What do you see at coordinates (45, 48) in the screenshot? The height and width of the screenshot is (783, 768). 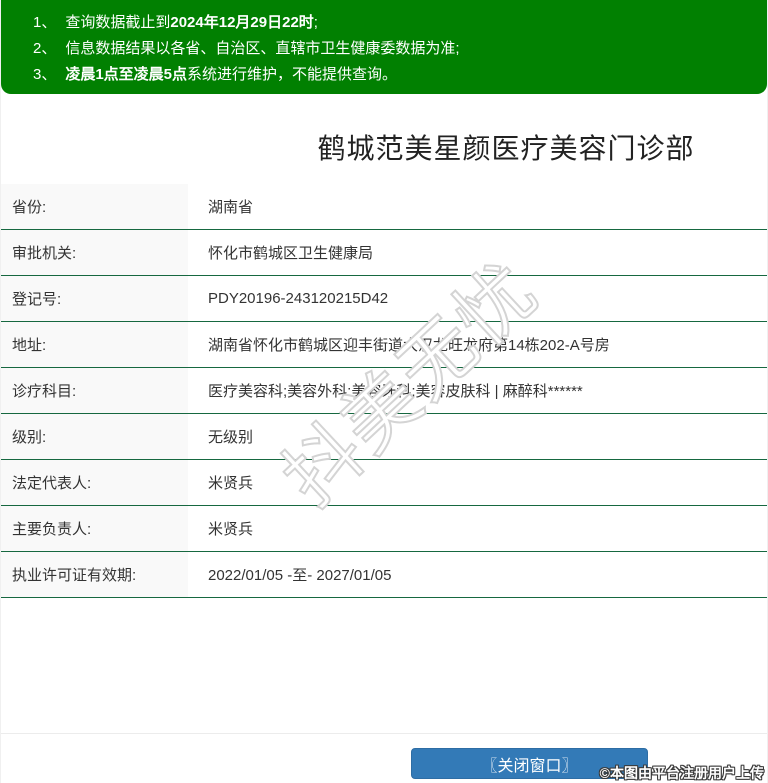 I see `notice-number: 2、` at bounding box center [45, 48].